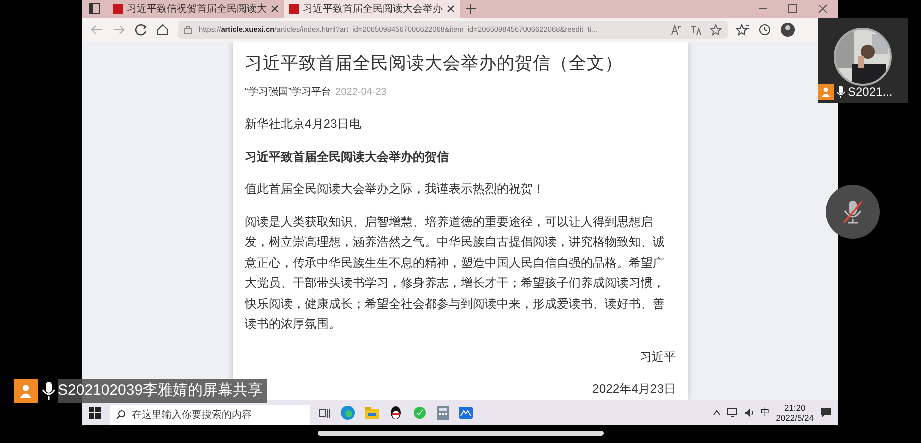 This screenshot has height=443, width=921. Describe the element at coordinates (121, 415) in the screenshot. I see `search-icon` at that location.